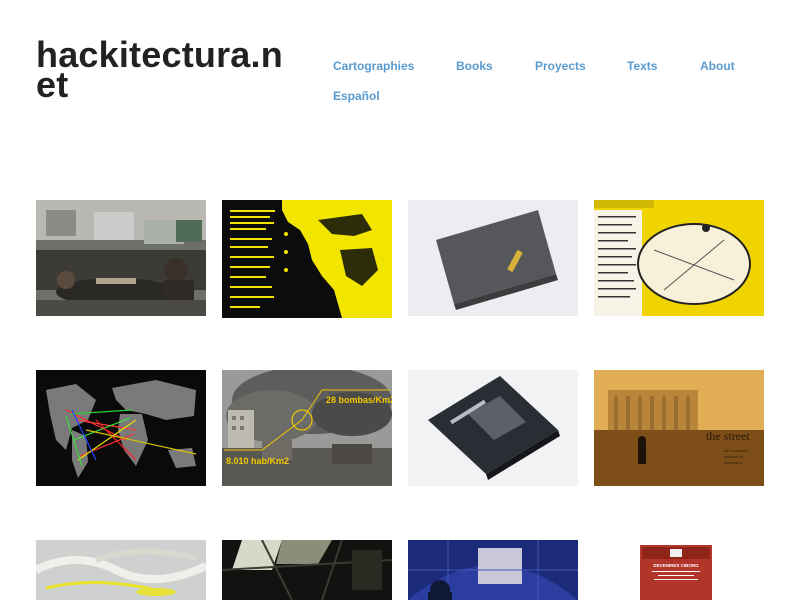  I want to click on thumb-smoke-city-bombing: 28 bombas/Km2 8.010 hab/Km2, so click(307, 428).